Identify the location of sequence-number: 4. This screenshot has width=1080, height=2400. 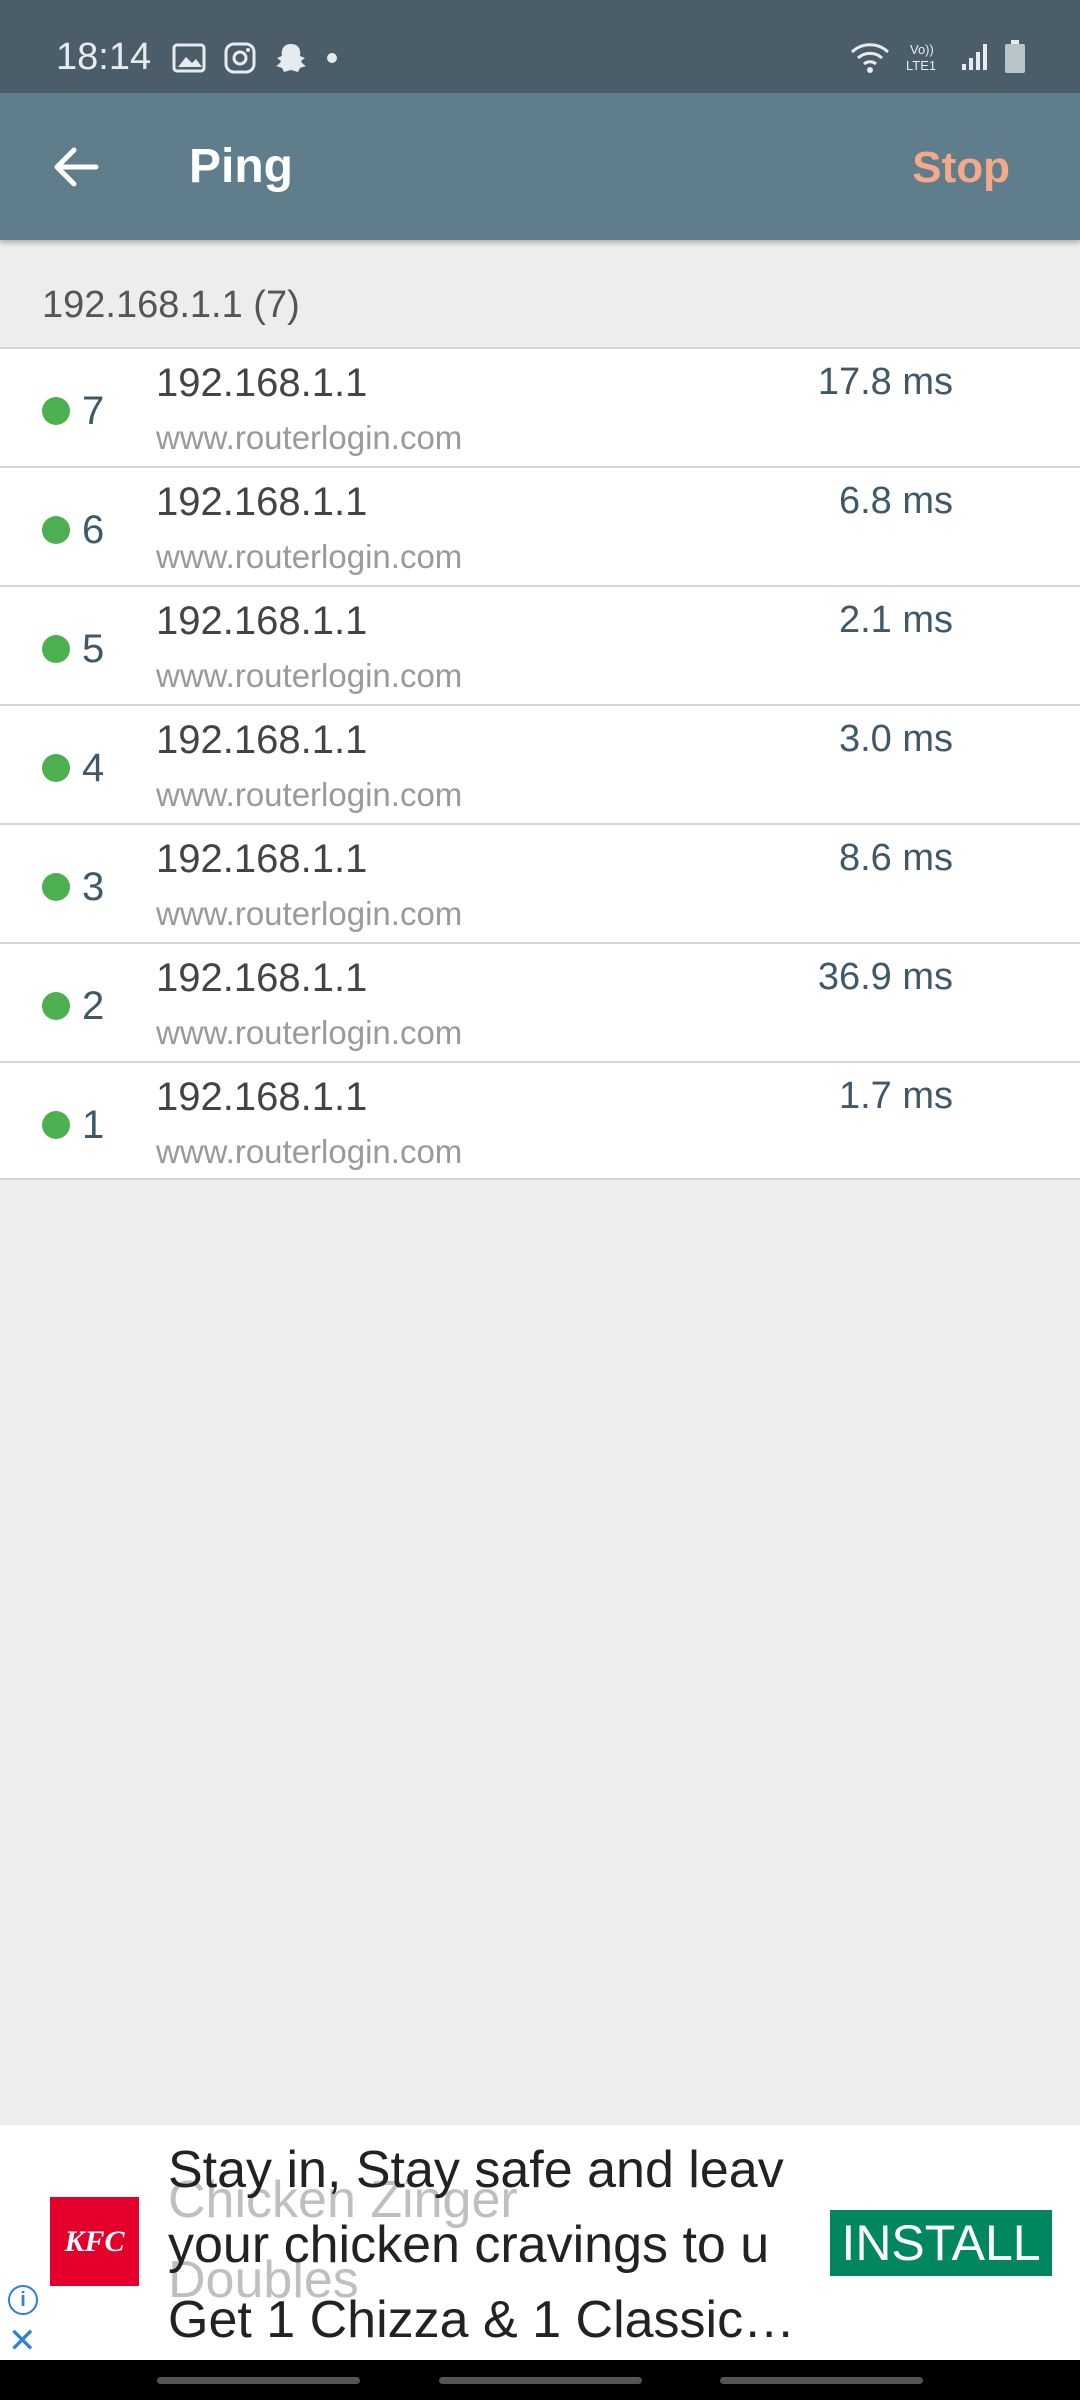
(93, 768).